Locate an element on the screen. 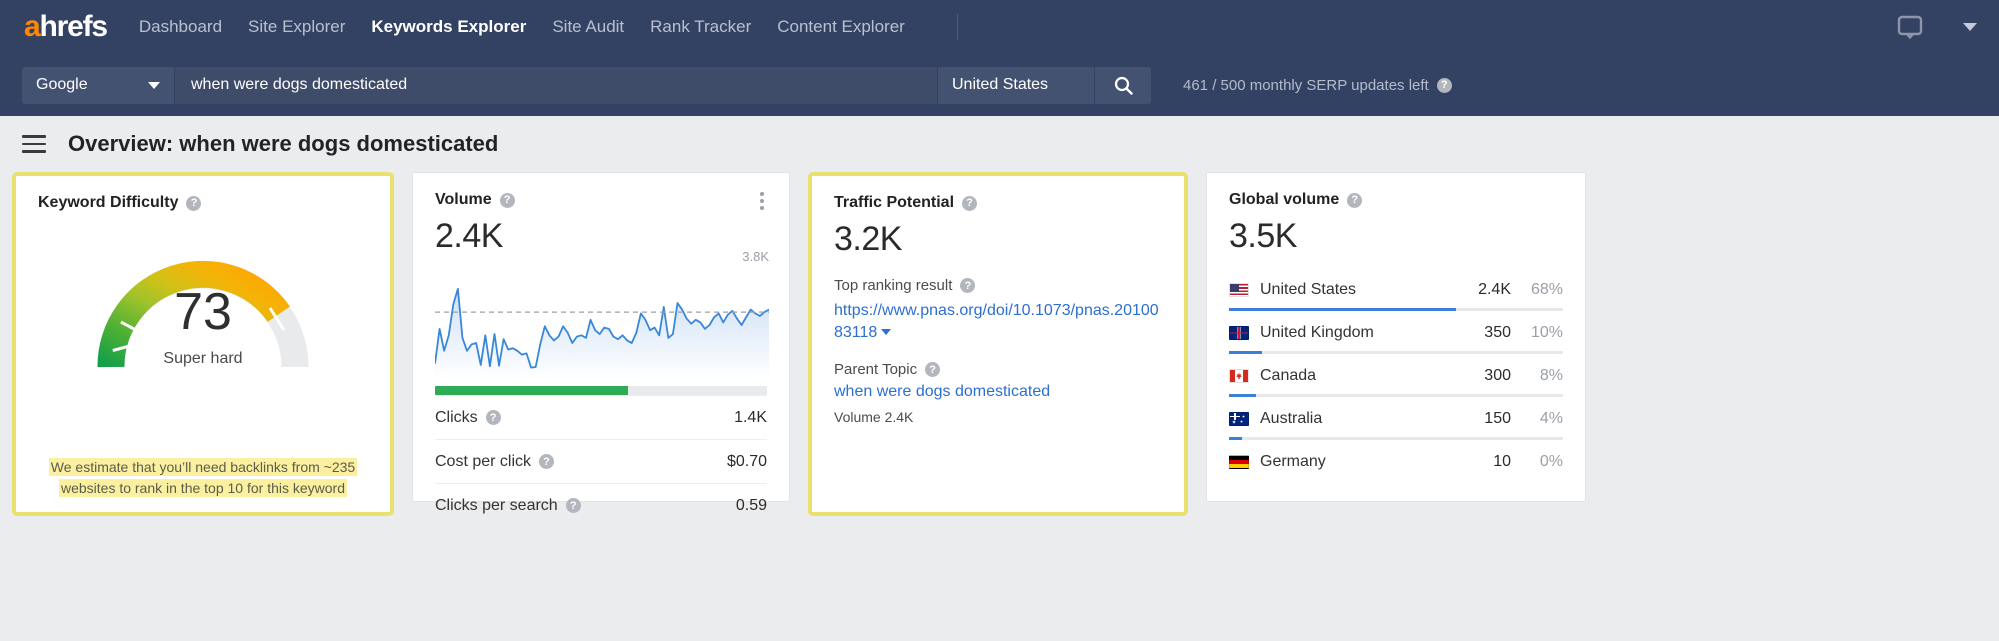 The height and width of the screenshot is (641, 1999). country-name: Canada is located at coordinates (1288, 375).